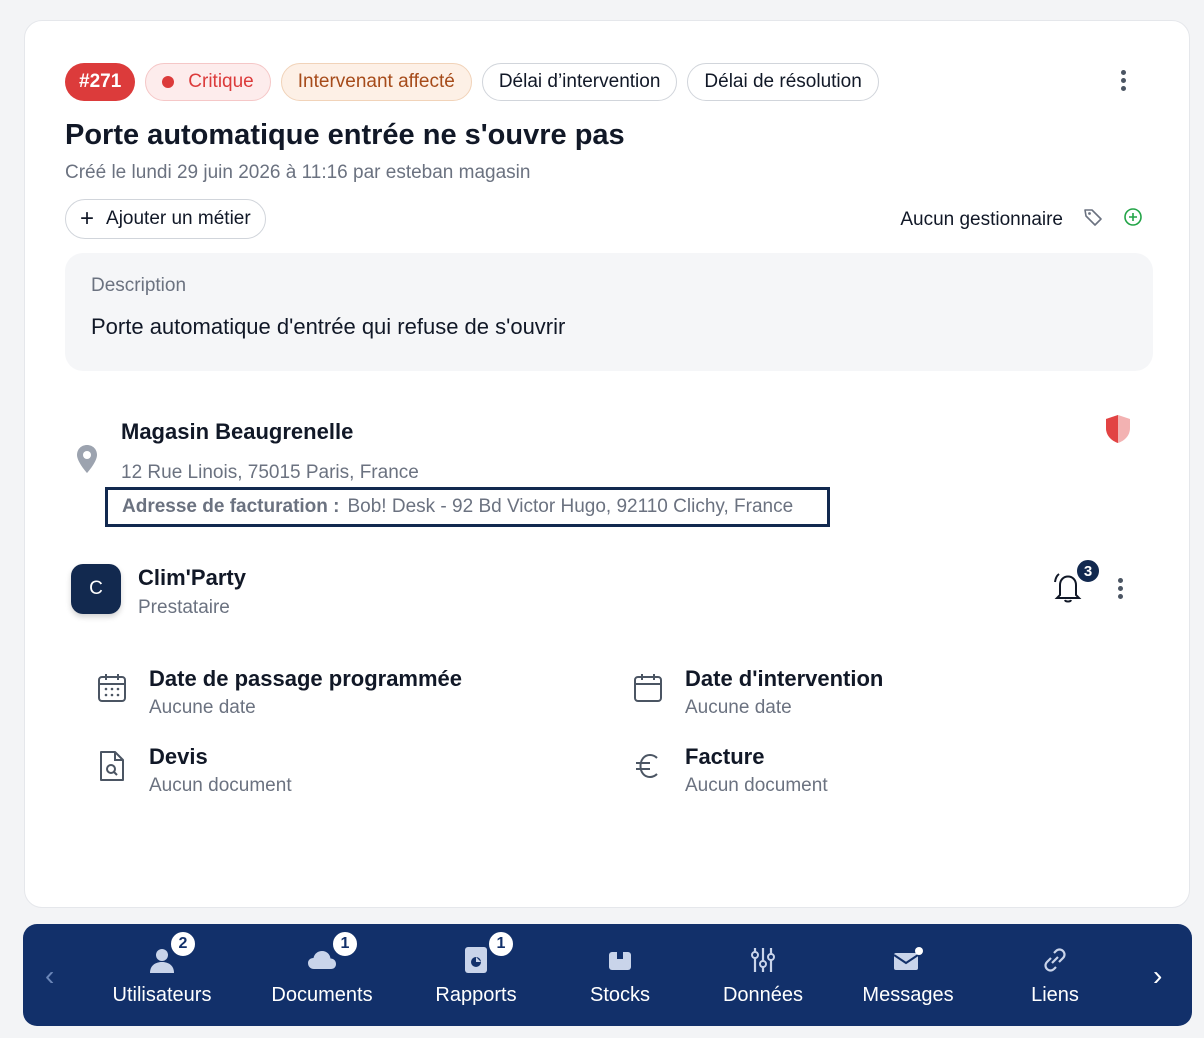 This screenshot has height=1038, width=1204. Describe the element at coordinates (763, 960) in the screenshot. I see `sliders-icon` at that location.